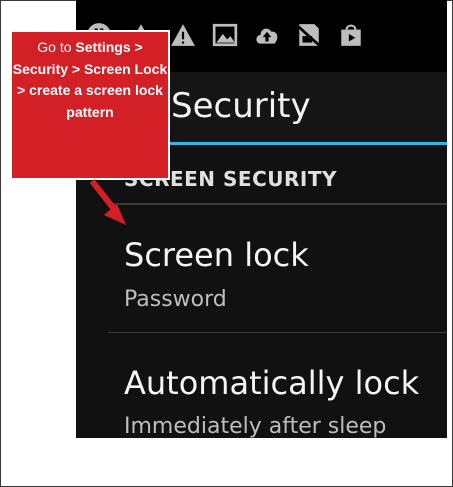 The height and width of the screenshot is (487, 453). What do you see at coordinates (183, 35) in the screenshot?
I see `warning-icon` at bounding box center [183, 35].